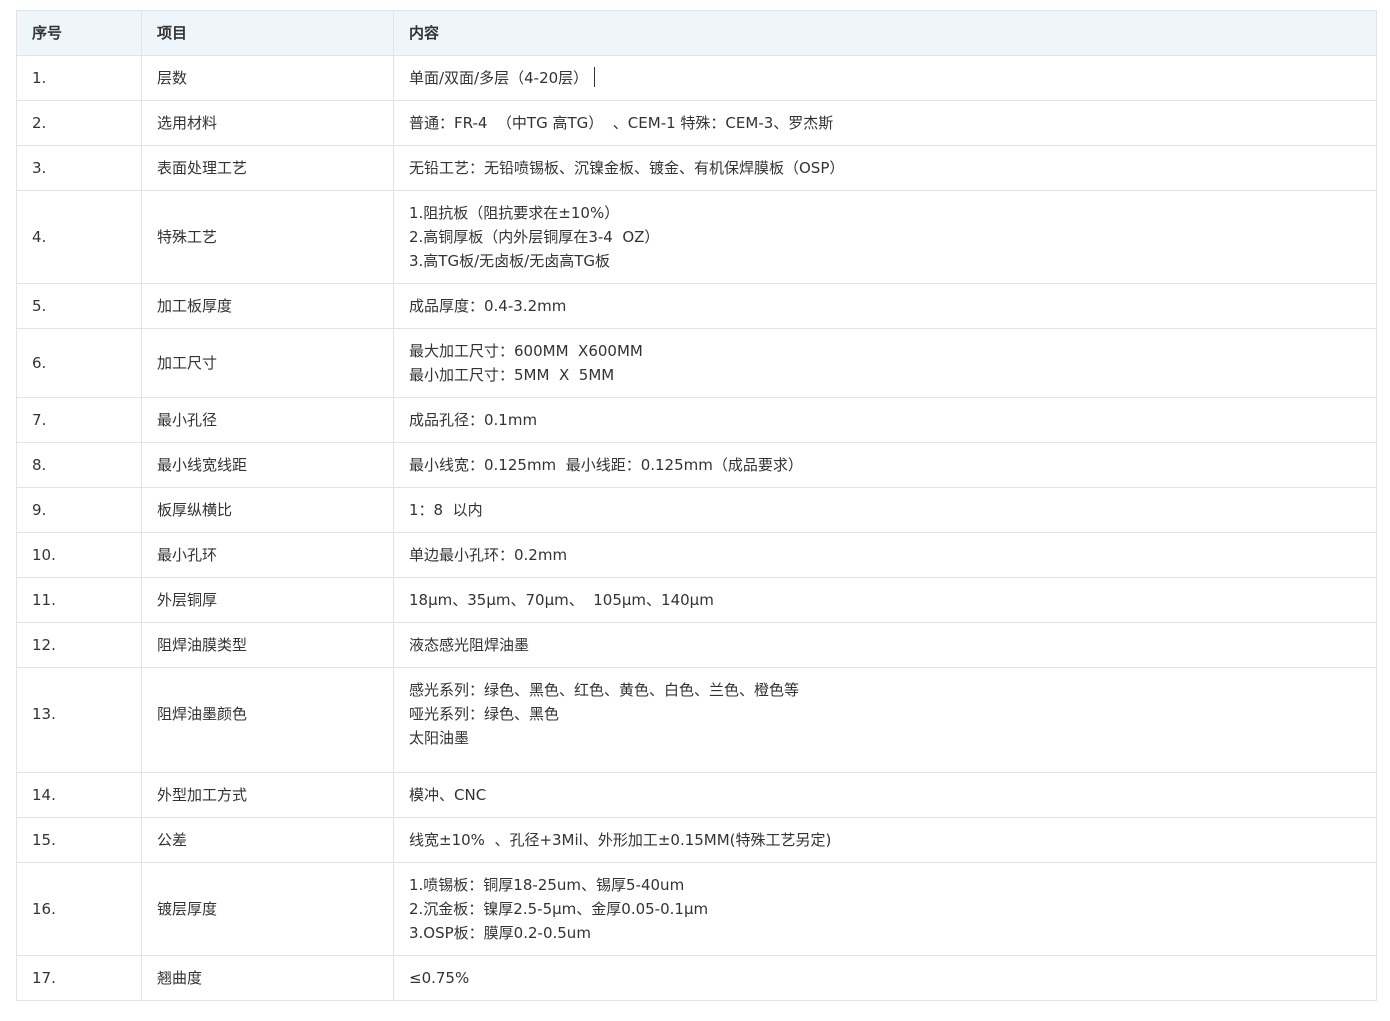  Describe the element at coordinates (79, 840) in the screenshot. I see `cell-no: 15.` at that location.